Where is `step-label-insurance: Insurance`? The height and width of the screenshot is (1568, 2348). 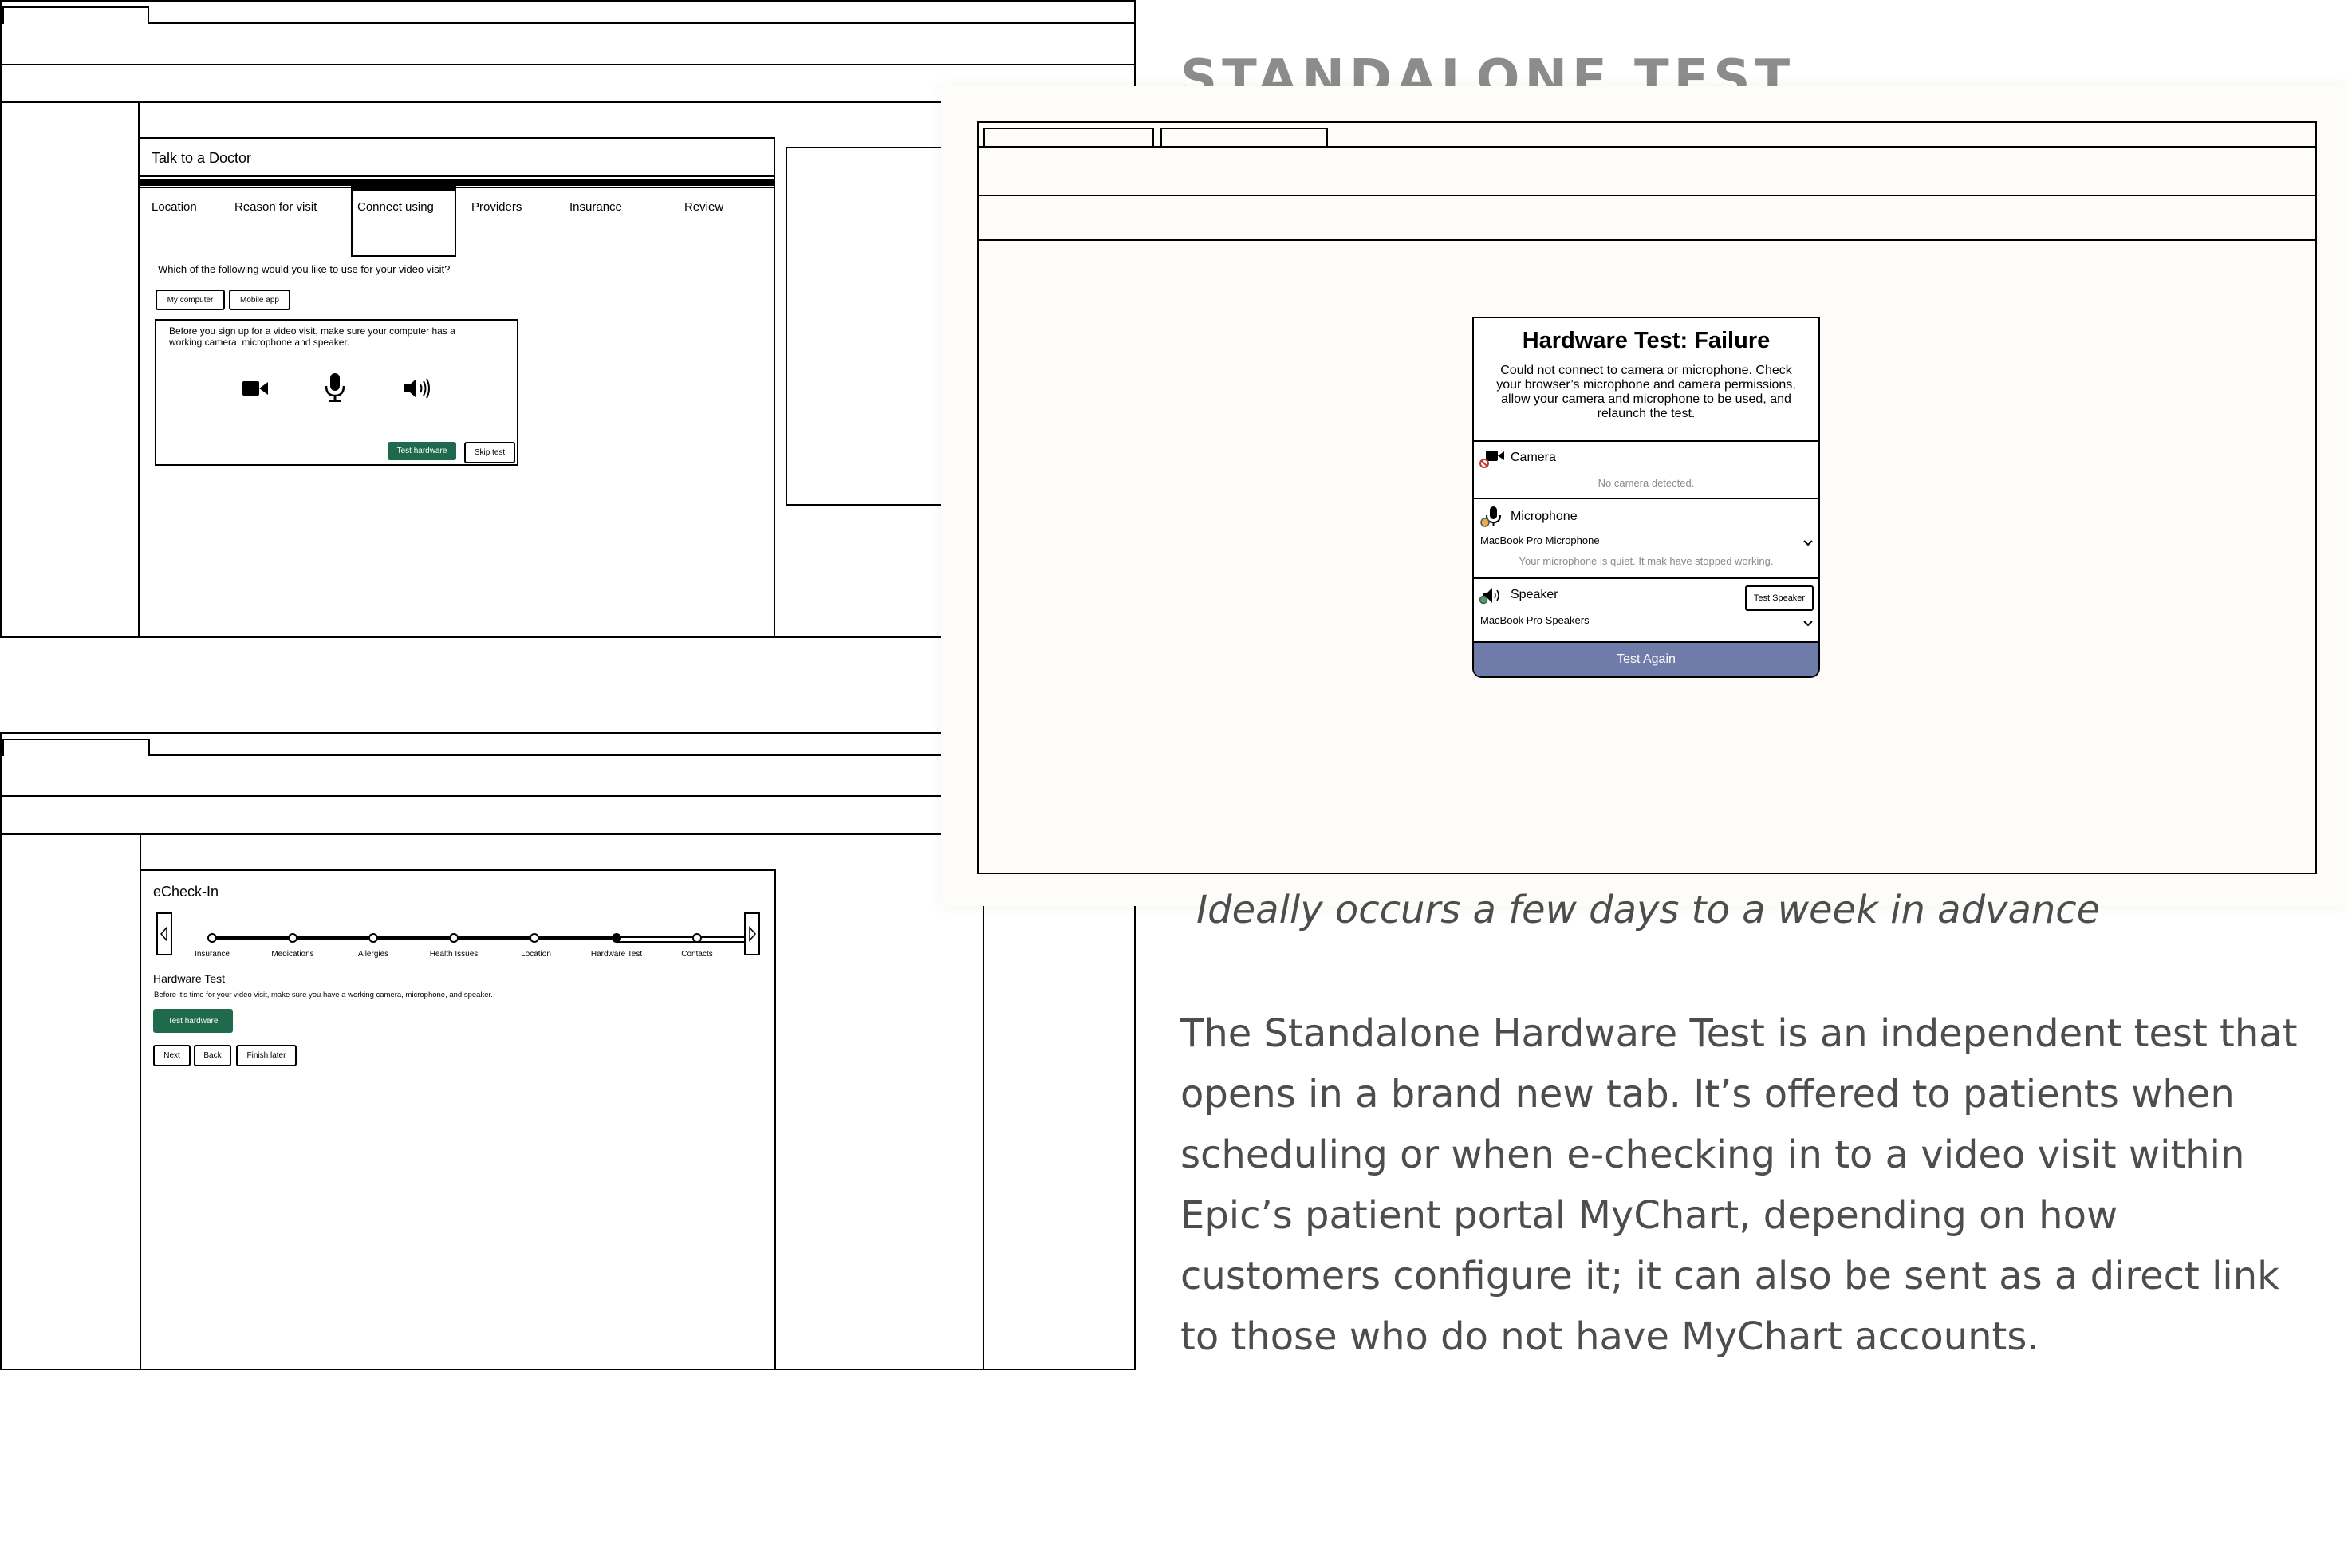
step-label-insurance: Insurance is located at coordinates (213, 954).